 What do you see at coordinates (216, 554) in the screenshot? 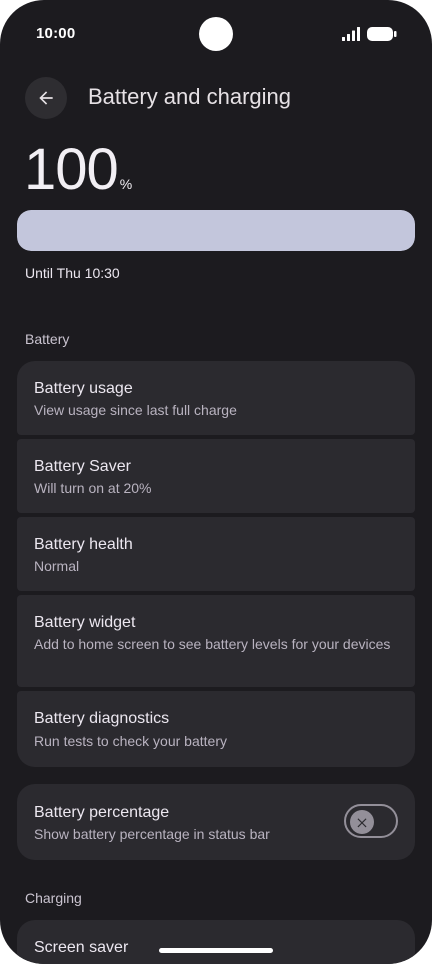
I see `battery-health-item: Battery health Normal` at bounding box center [216, 554].